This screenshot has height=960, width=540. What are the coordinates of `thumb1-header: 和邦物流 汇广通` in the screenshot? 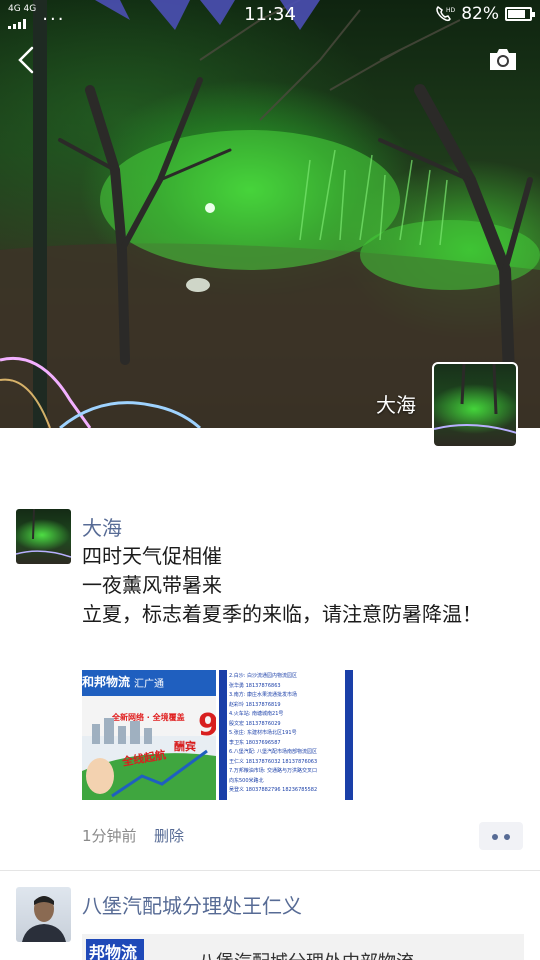 It's located at (149, 683).